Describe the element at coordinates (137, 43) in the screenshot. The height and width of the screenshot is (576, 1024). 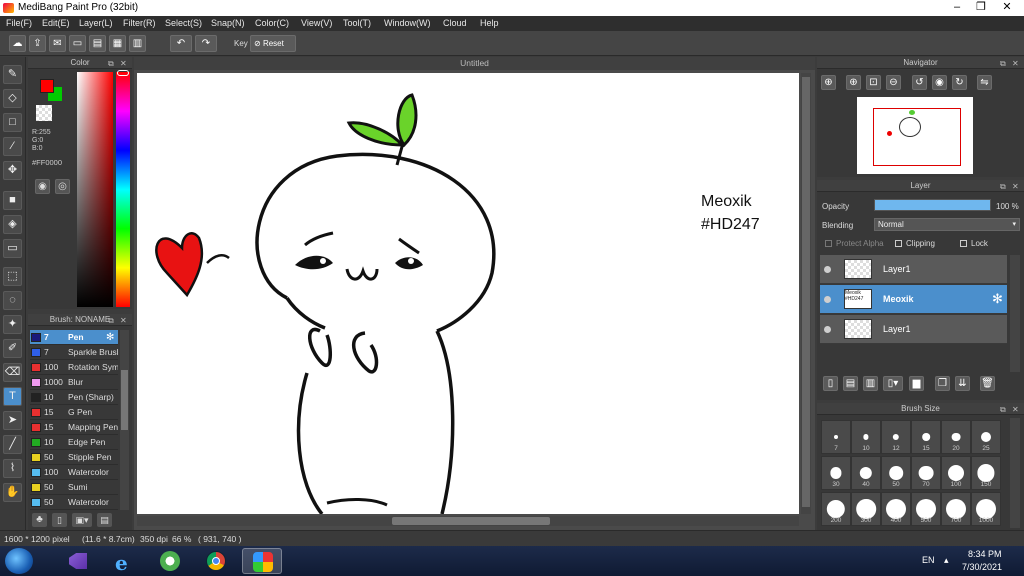
I see `table-icon: ▥` at that location.